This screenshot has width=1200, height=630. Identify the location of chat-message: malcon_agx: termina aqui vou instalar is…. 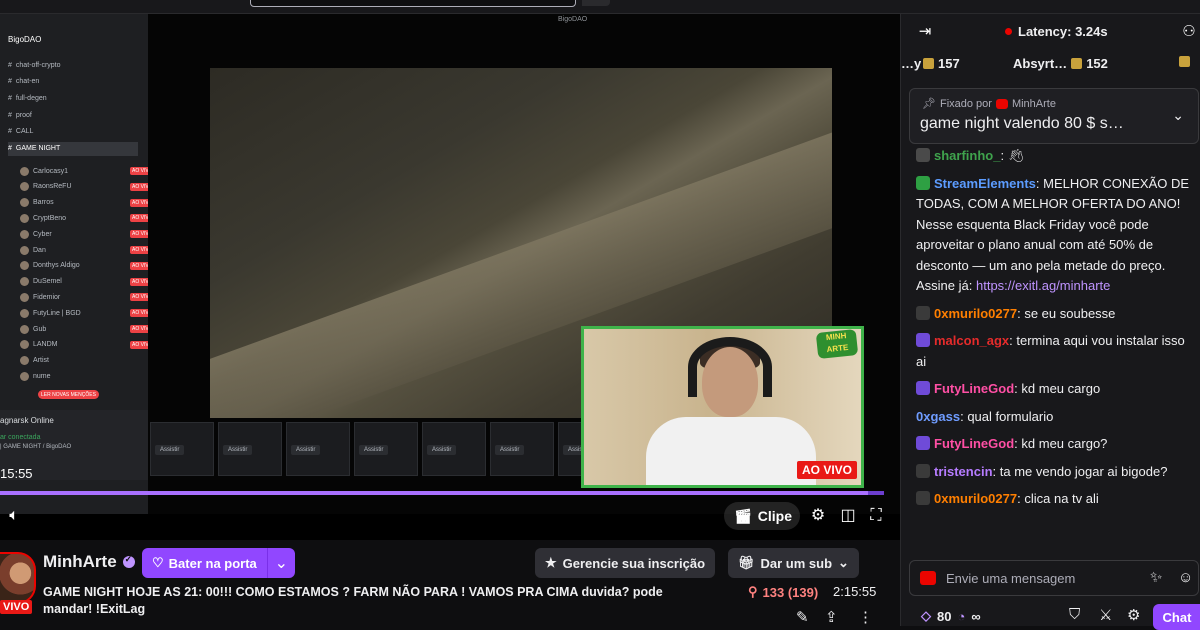
(1054, 351).